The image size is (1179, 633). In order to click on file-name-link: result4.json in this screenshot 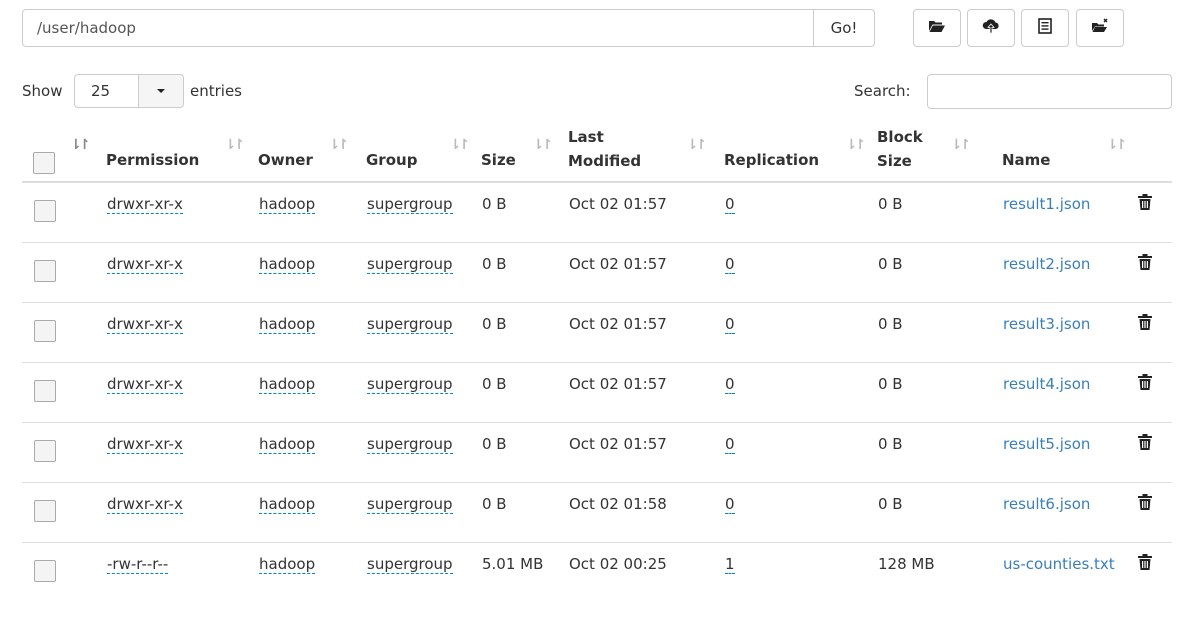, I will do `click(1046, 384)`.